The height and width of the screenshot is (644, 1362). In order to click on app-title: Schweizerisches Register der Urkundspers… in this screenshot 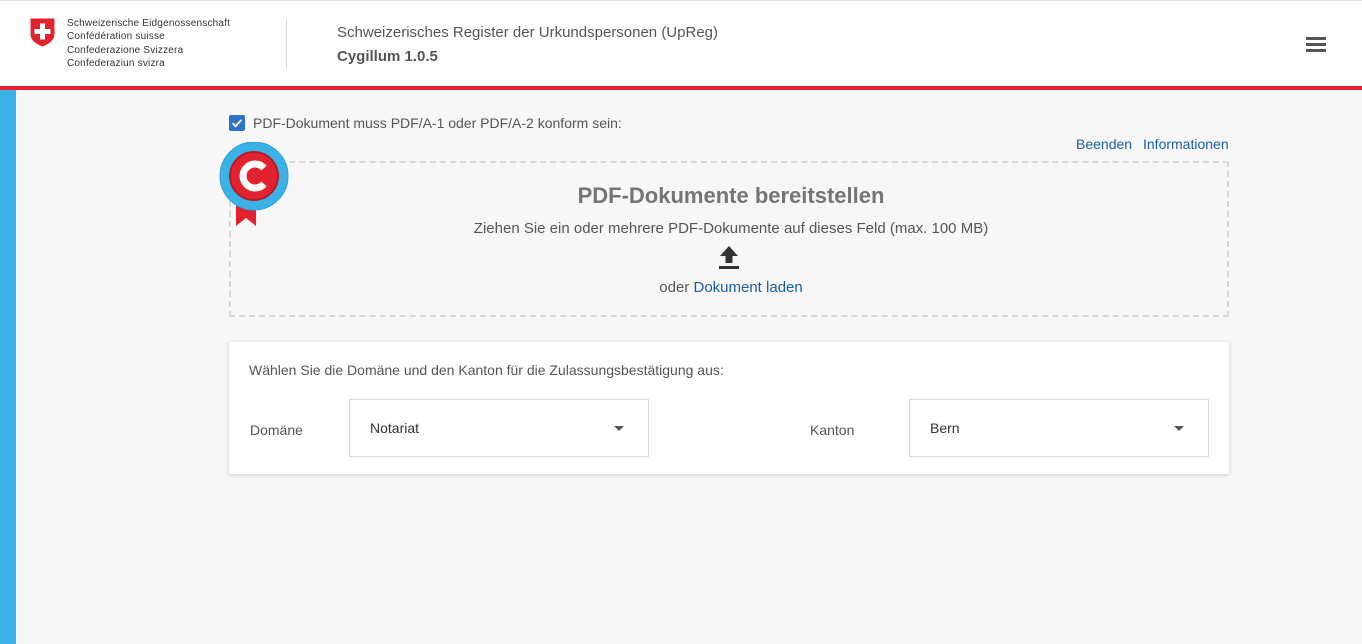, I will do `click(527, 32)`.